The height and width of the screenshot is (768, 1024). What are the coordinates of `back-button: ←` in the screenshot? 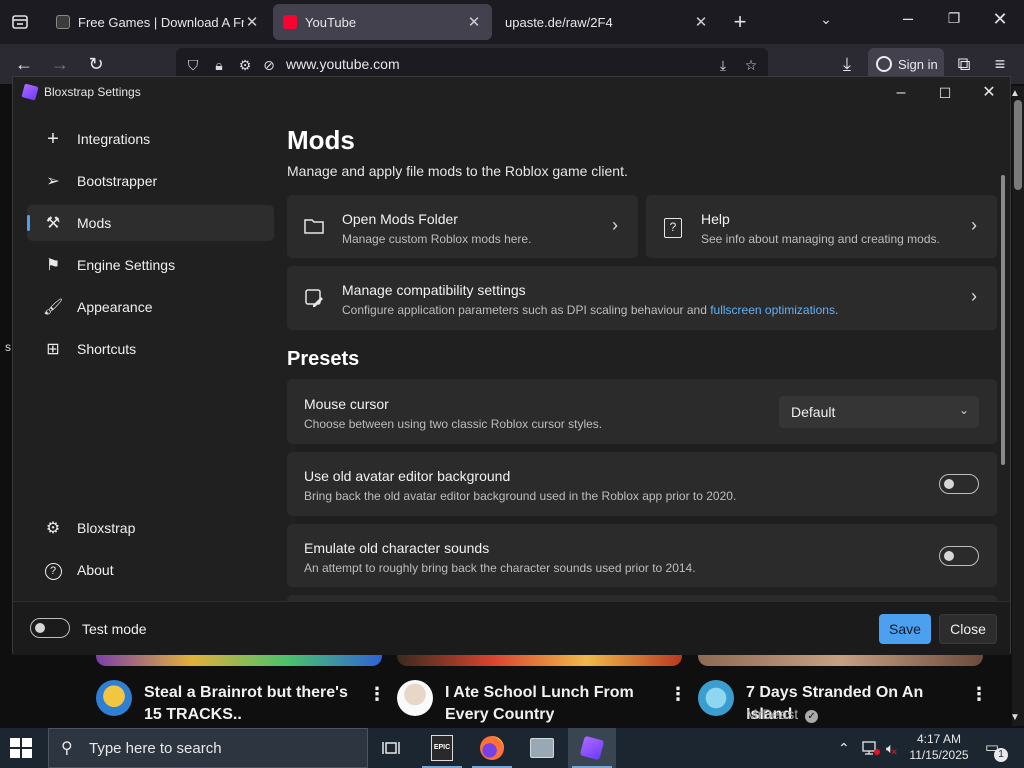 It's located at (24, 64).